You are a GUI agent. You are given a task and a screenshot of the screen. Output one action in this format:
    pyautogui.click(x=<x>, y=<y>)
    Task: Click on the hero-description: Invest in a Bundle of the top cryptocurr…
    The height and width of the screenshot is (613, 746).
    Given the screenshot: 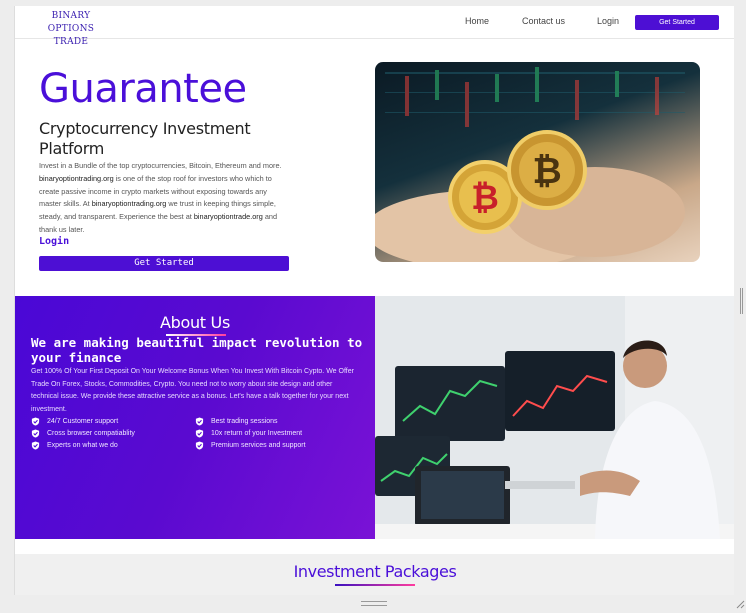 What is the action you would take?
    pyautogui.click(x=160, y=197)
    